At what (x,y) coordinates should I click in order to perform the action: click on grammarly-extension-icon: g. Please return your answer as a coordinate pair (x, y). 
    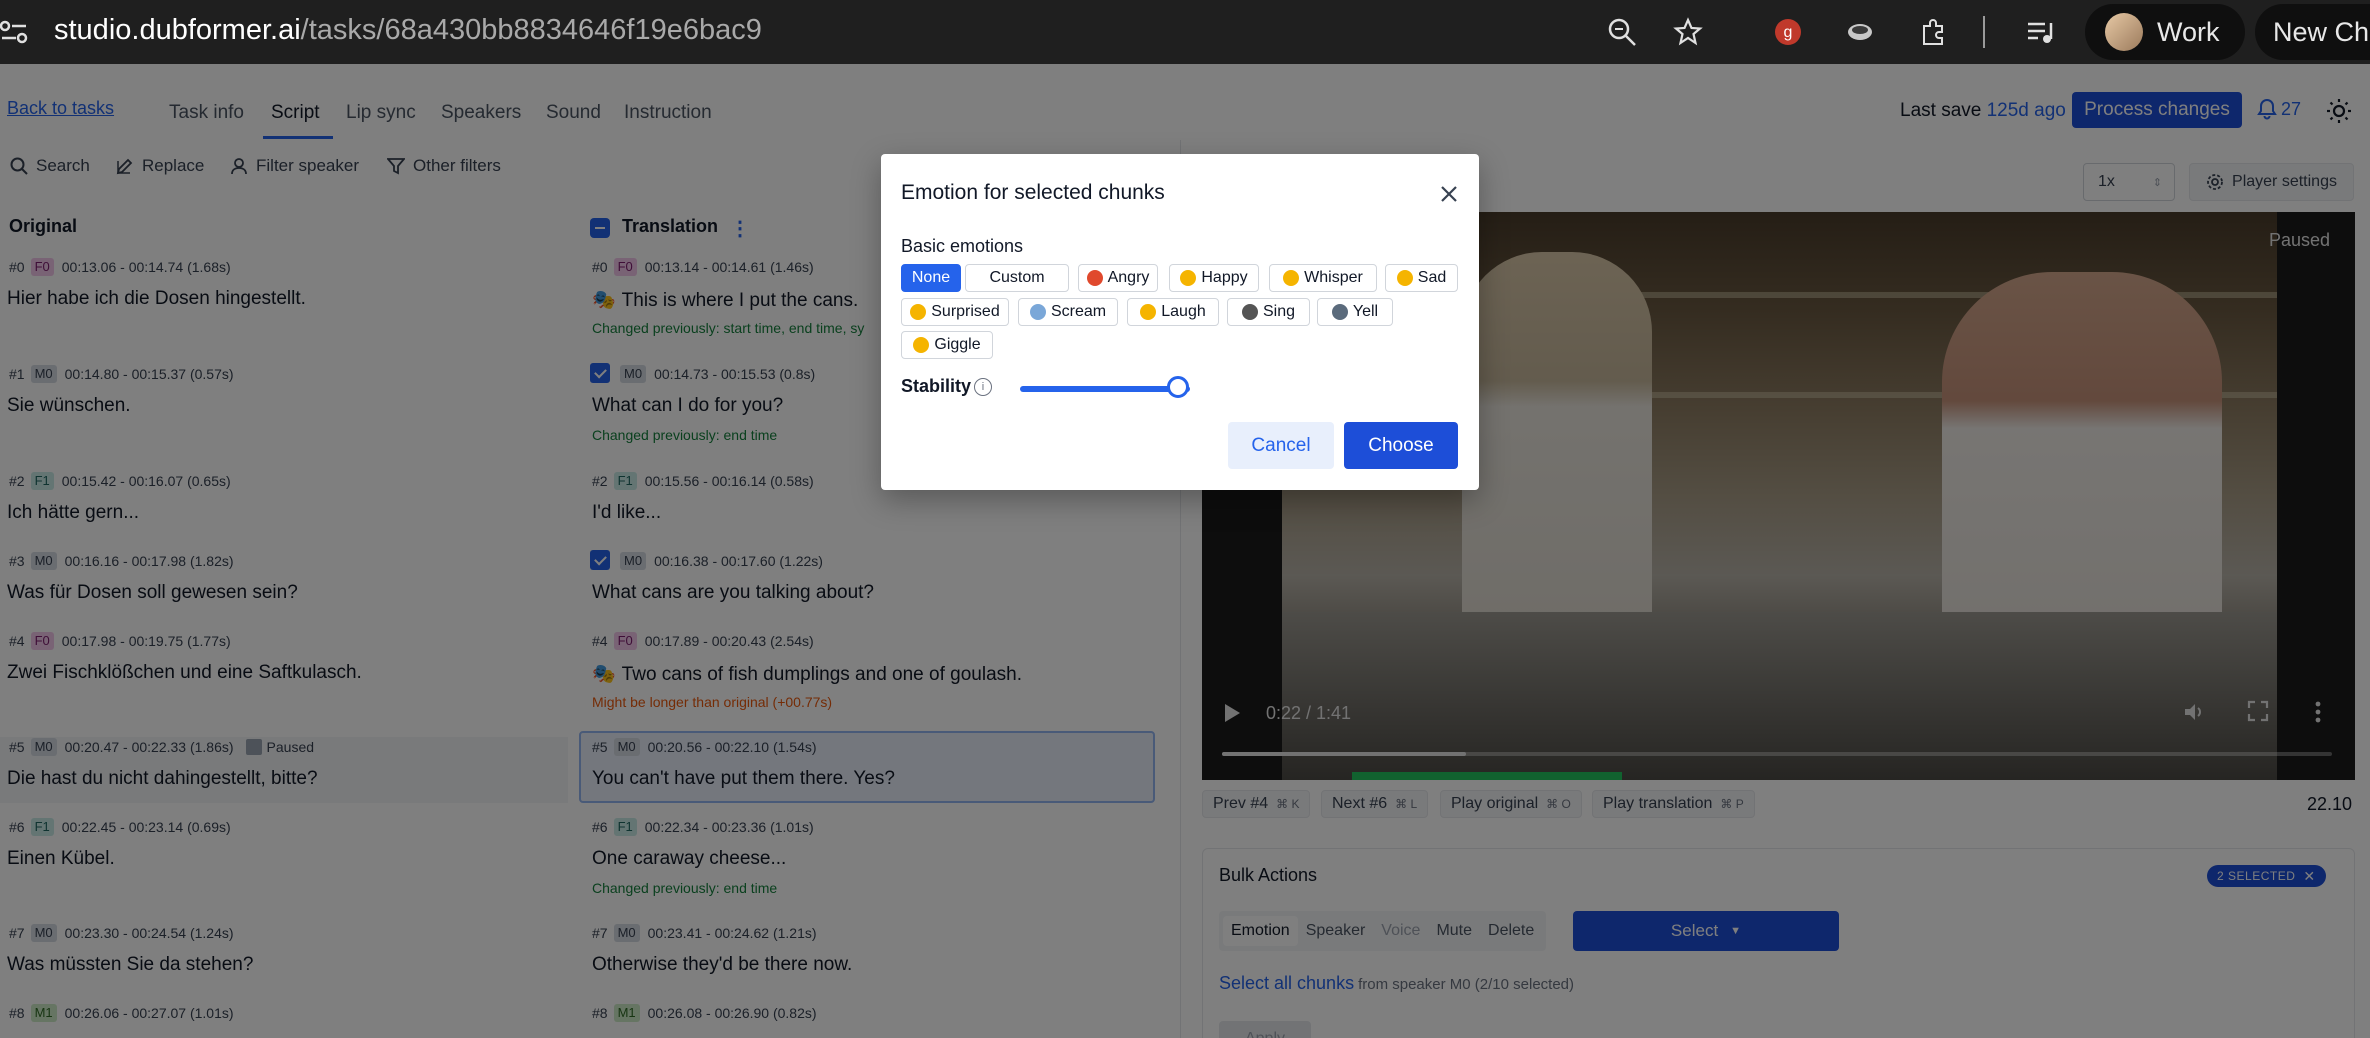
    Looking at the image, I should click on (1788, 32).